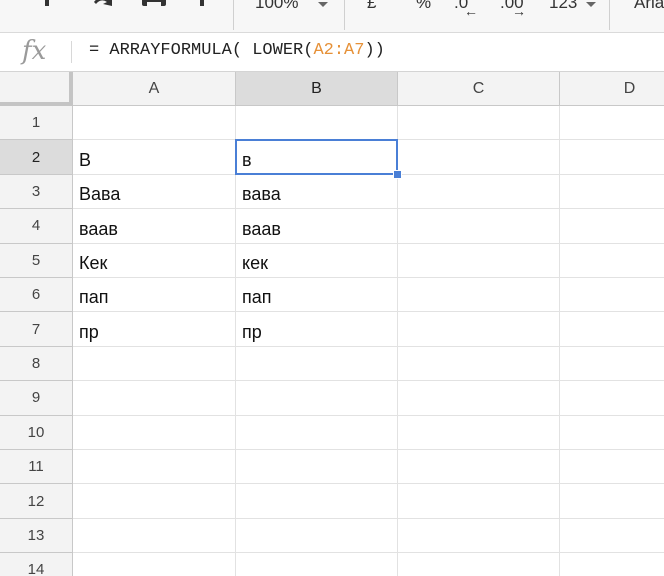  I want to click on cell-b3: вава, so click(317, 192).